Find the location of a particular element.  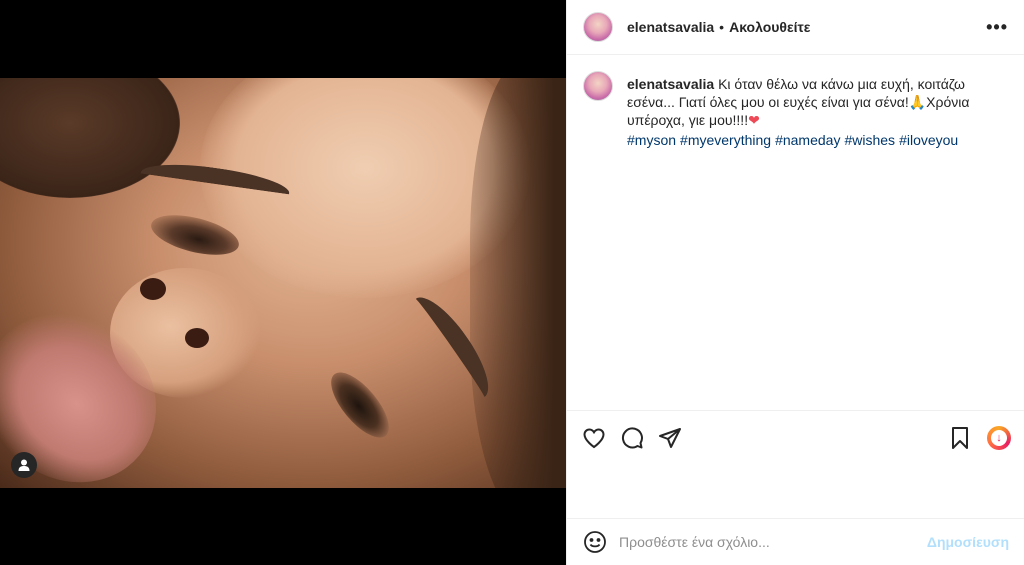

post-actions: ↓ is located at coordinates (795, 437).